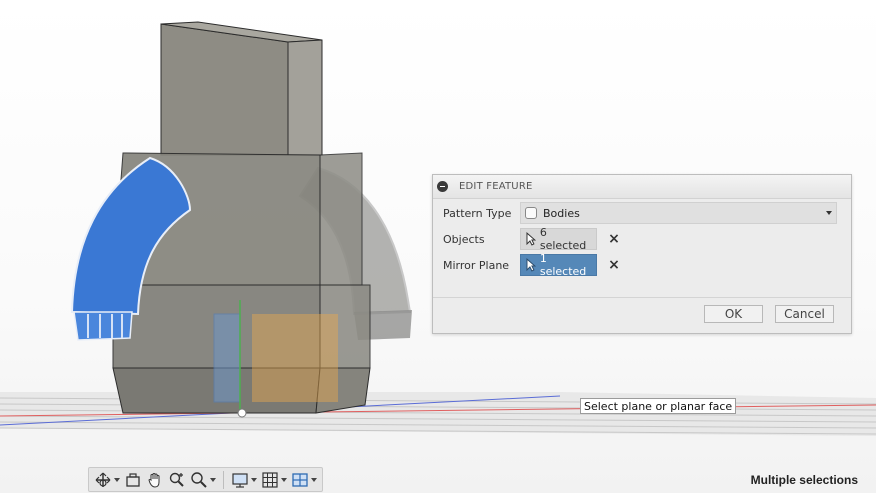  I want to click on pattern-type-label: Pattern Type, so click(477, 213).